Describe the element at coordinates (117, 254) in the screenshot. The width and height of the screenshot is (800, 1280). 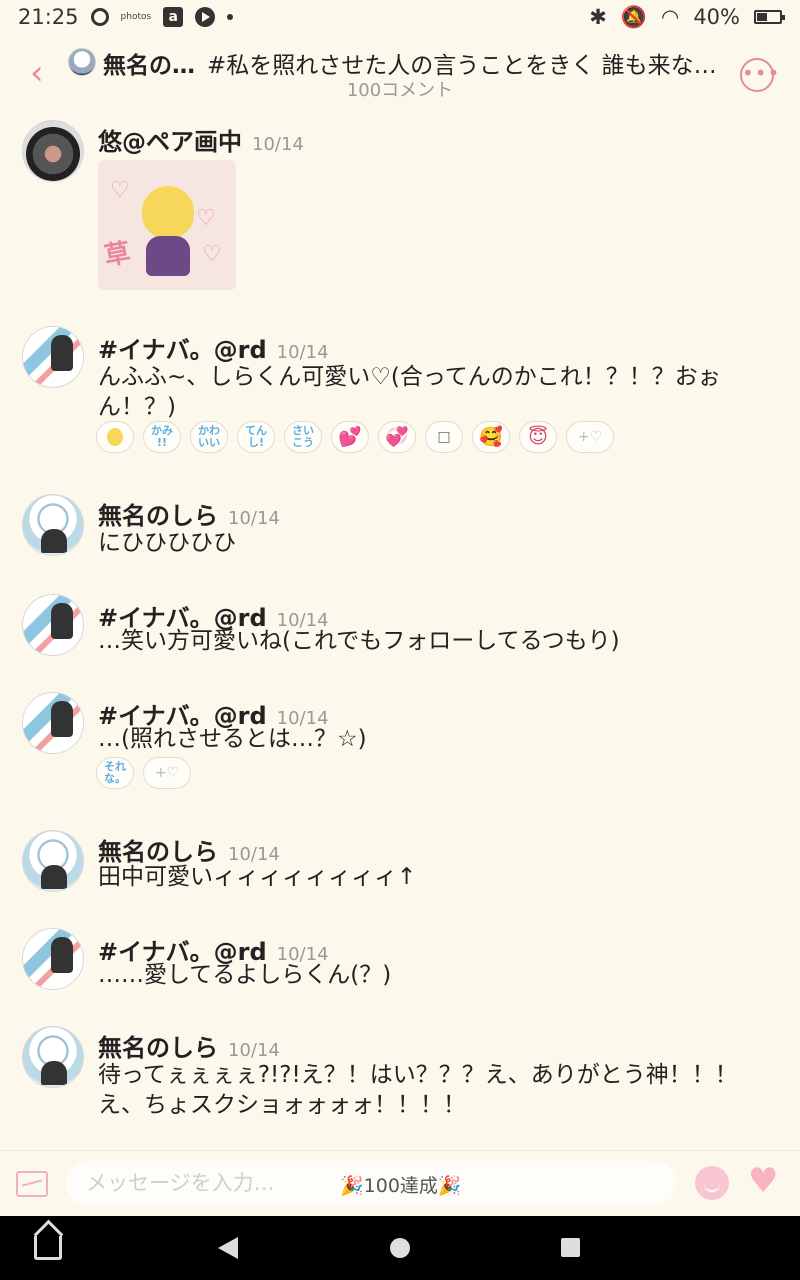
I see `sticker-text: 草` at that location.